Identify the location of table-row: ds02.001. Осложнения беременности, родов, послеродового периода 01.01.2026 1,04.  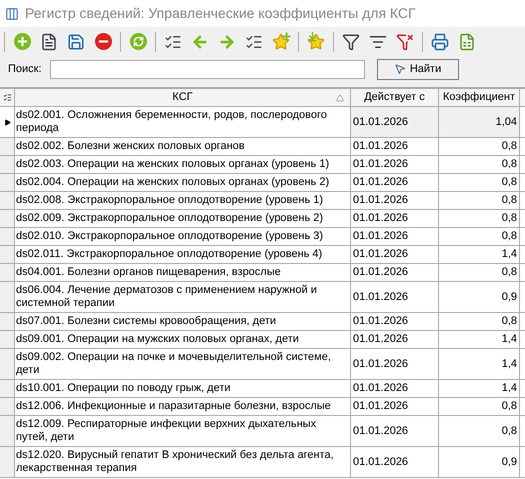
(262, 122).